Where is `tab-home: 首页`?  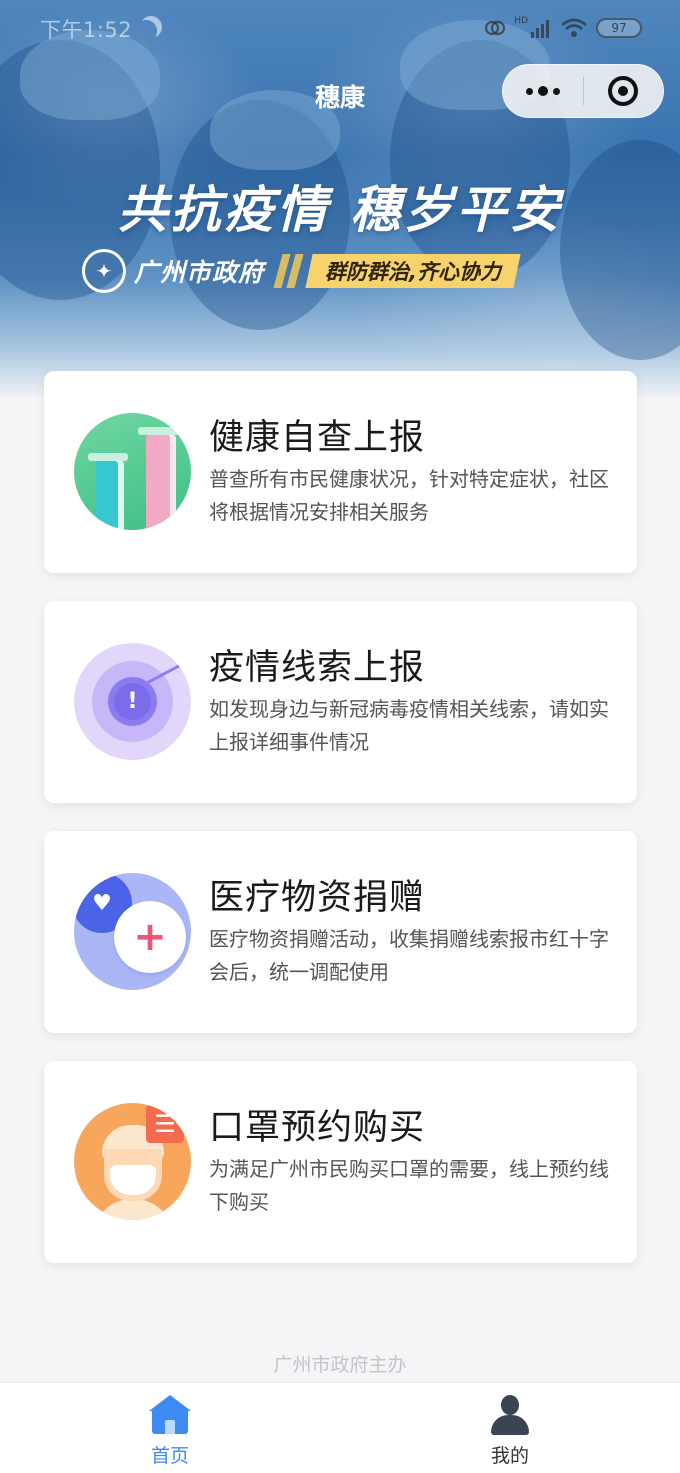 tab-home: 首页 is located at coordinates (170, 1428).